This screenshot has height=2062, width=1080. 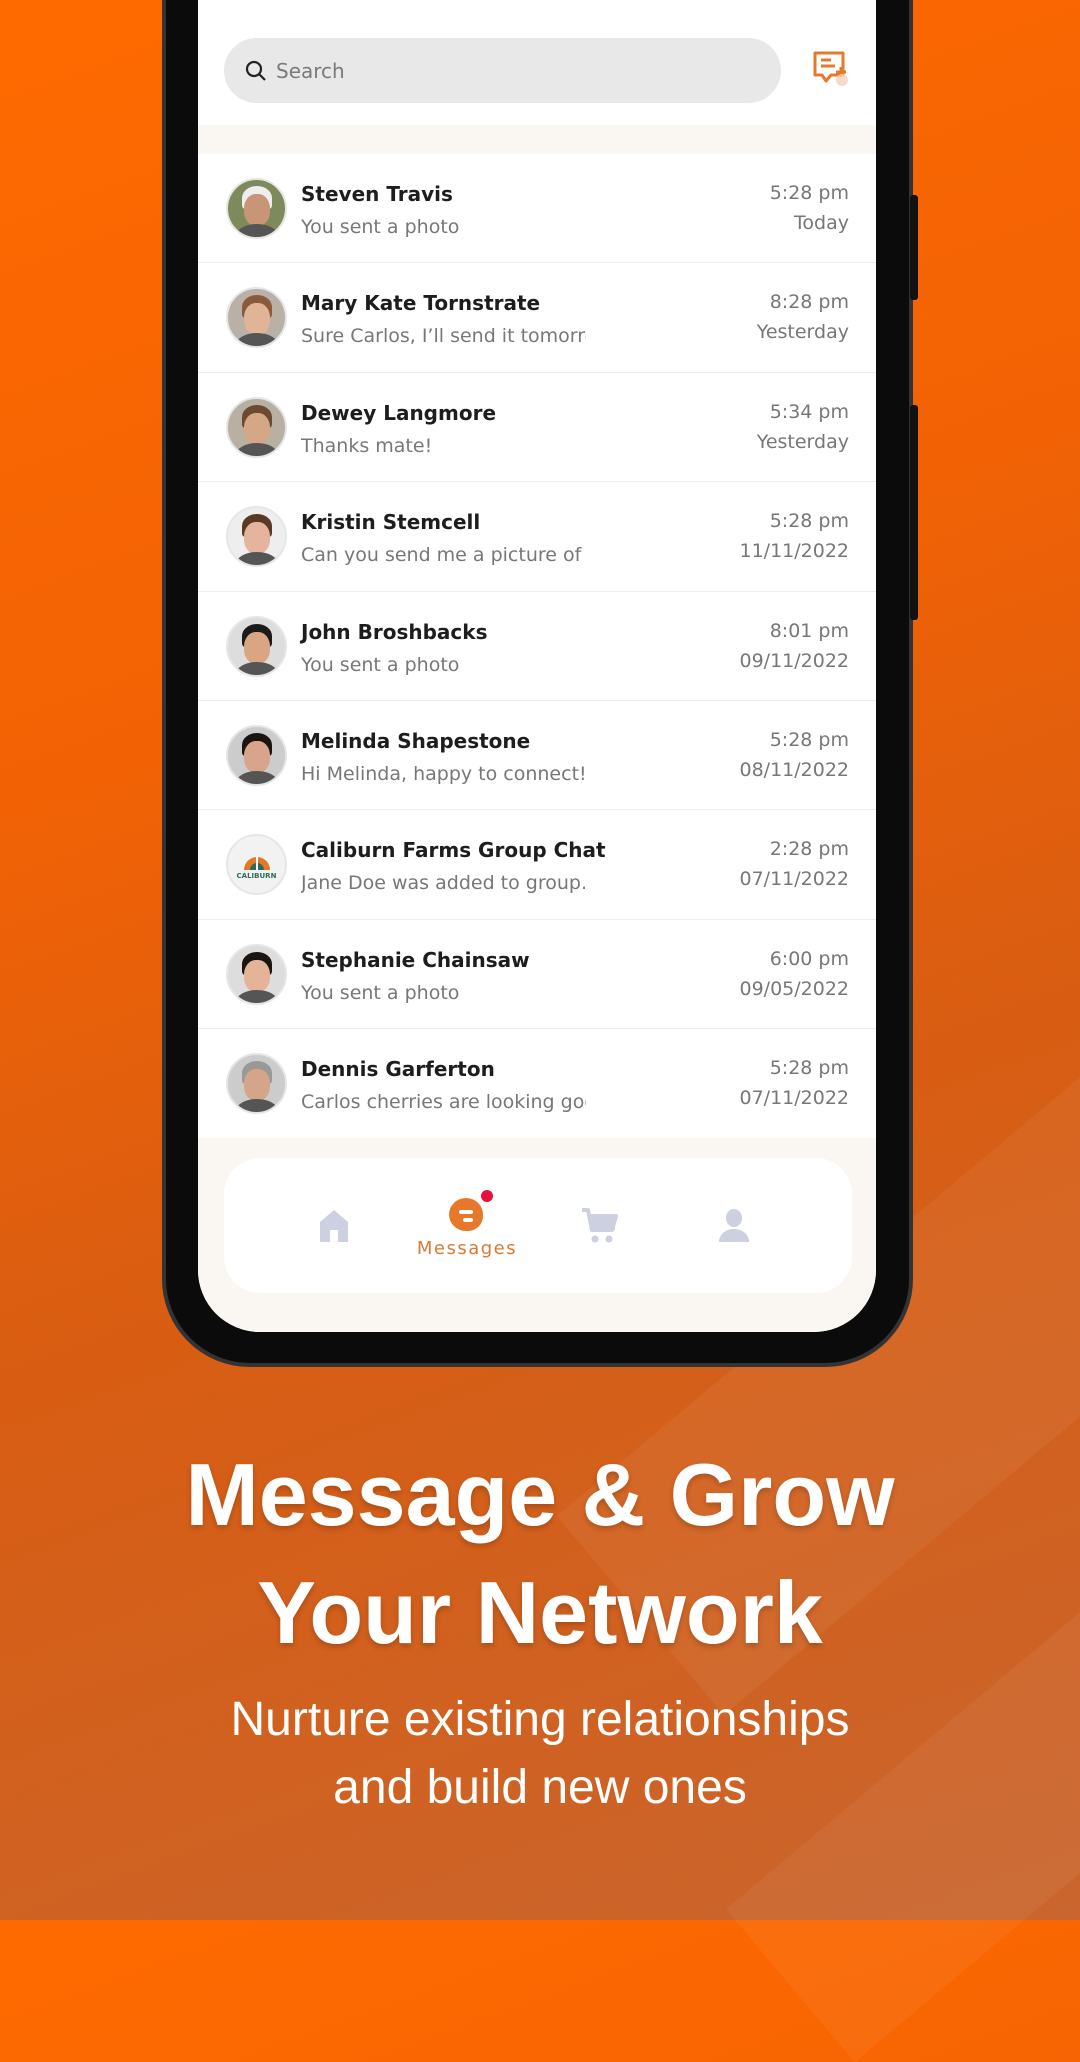 I want to click on cart-icon, so click(x=600, y=1224).